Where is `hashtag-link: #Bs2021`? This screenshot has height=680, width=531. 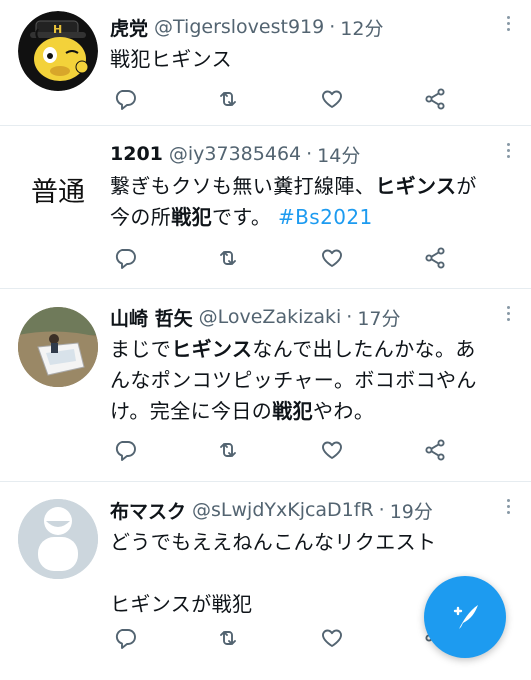
hashtag-link: #Bs2021 is located at coordinates (325, 217).